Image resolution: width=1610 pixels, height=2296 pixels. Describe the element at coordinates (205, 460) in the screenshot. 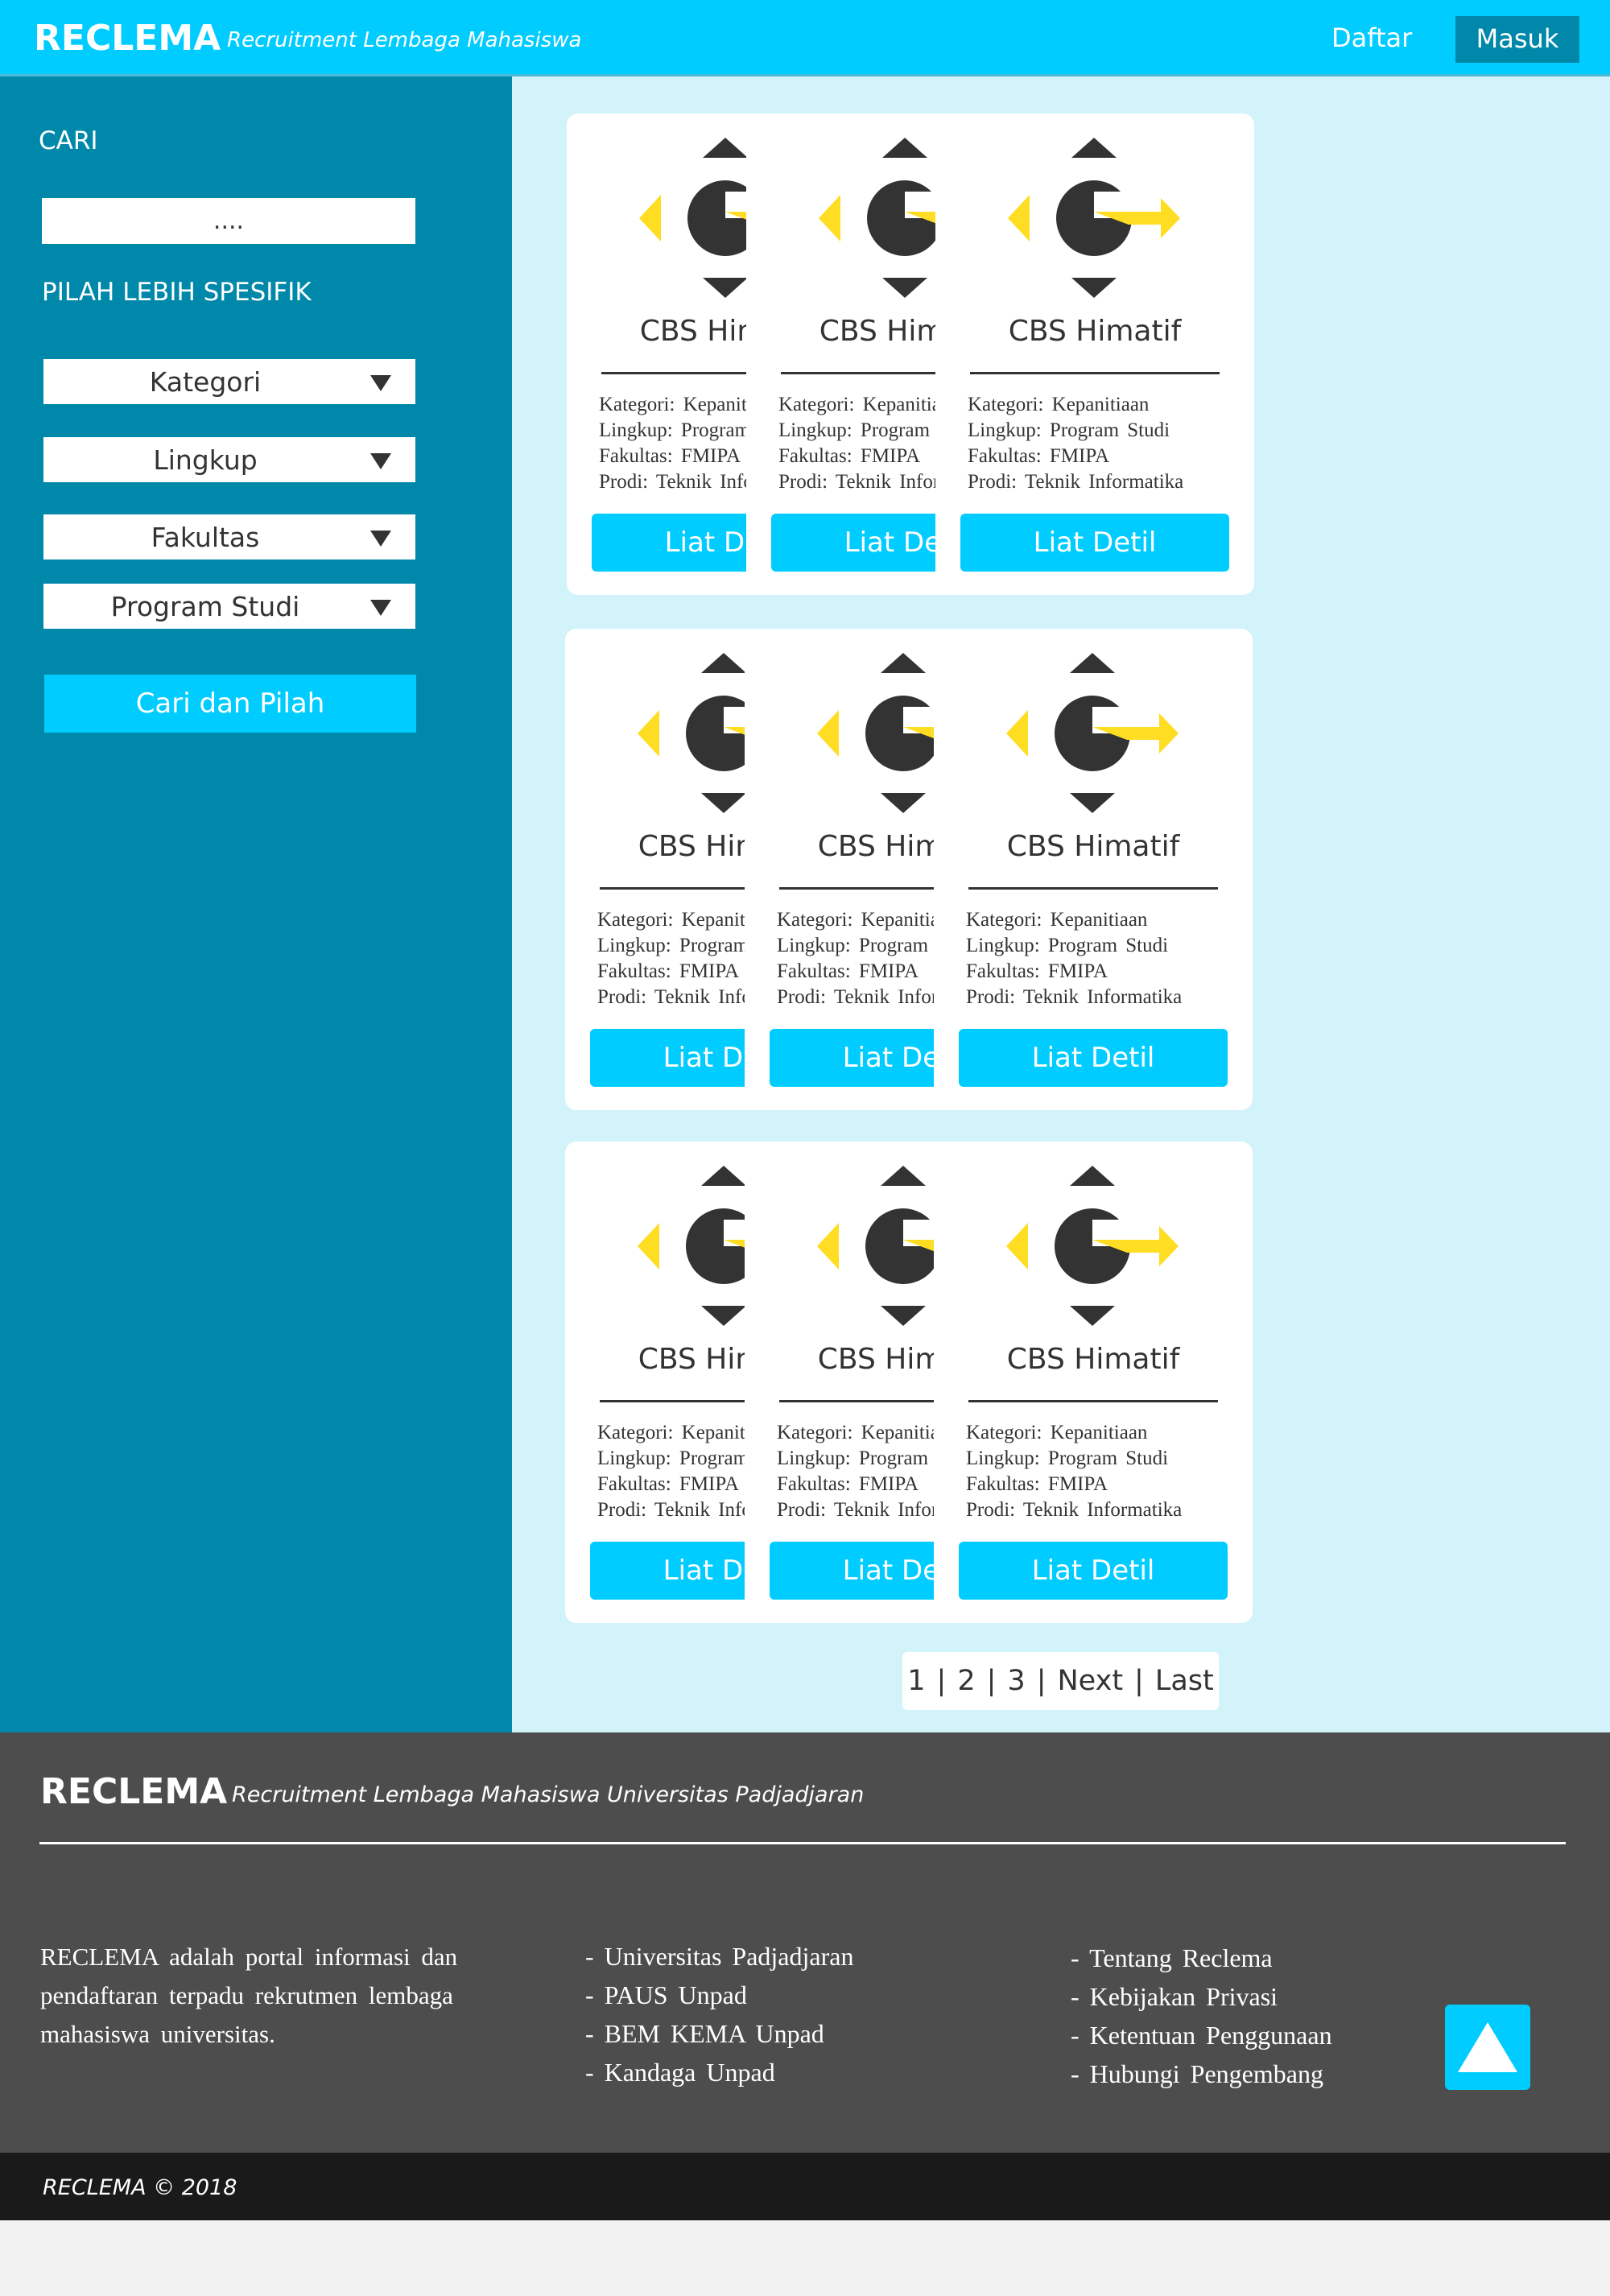

I see `lingkup-select-label: Lingkup` at that location.